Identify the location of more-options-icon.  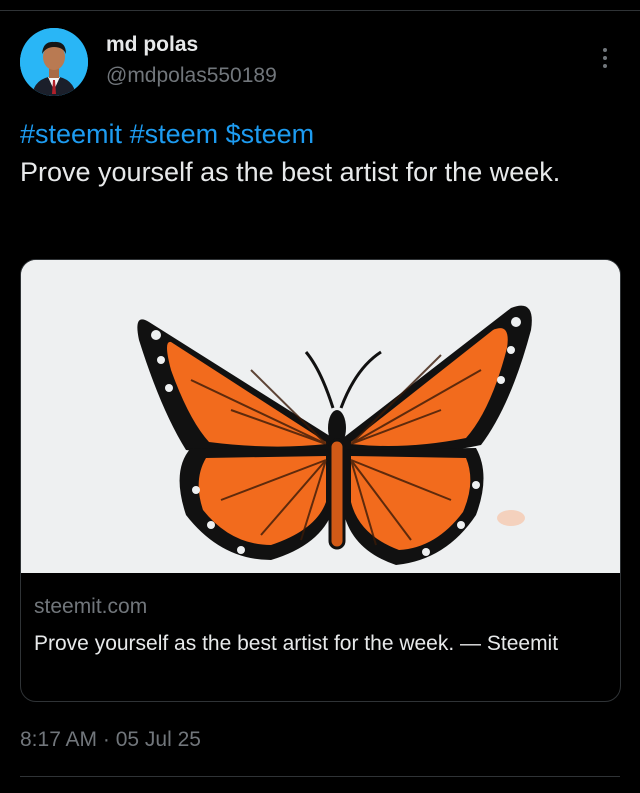
(605, 58).